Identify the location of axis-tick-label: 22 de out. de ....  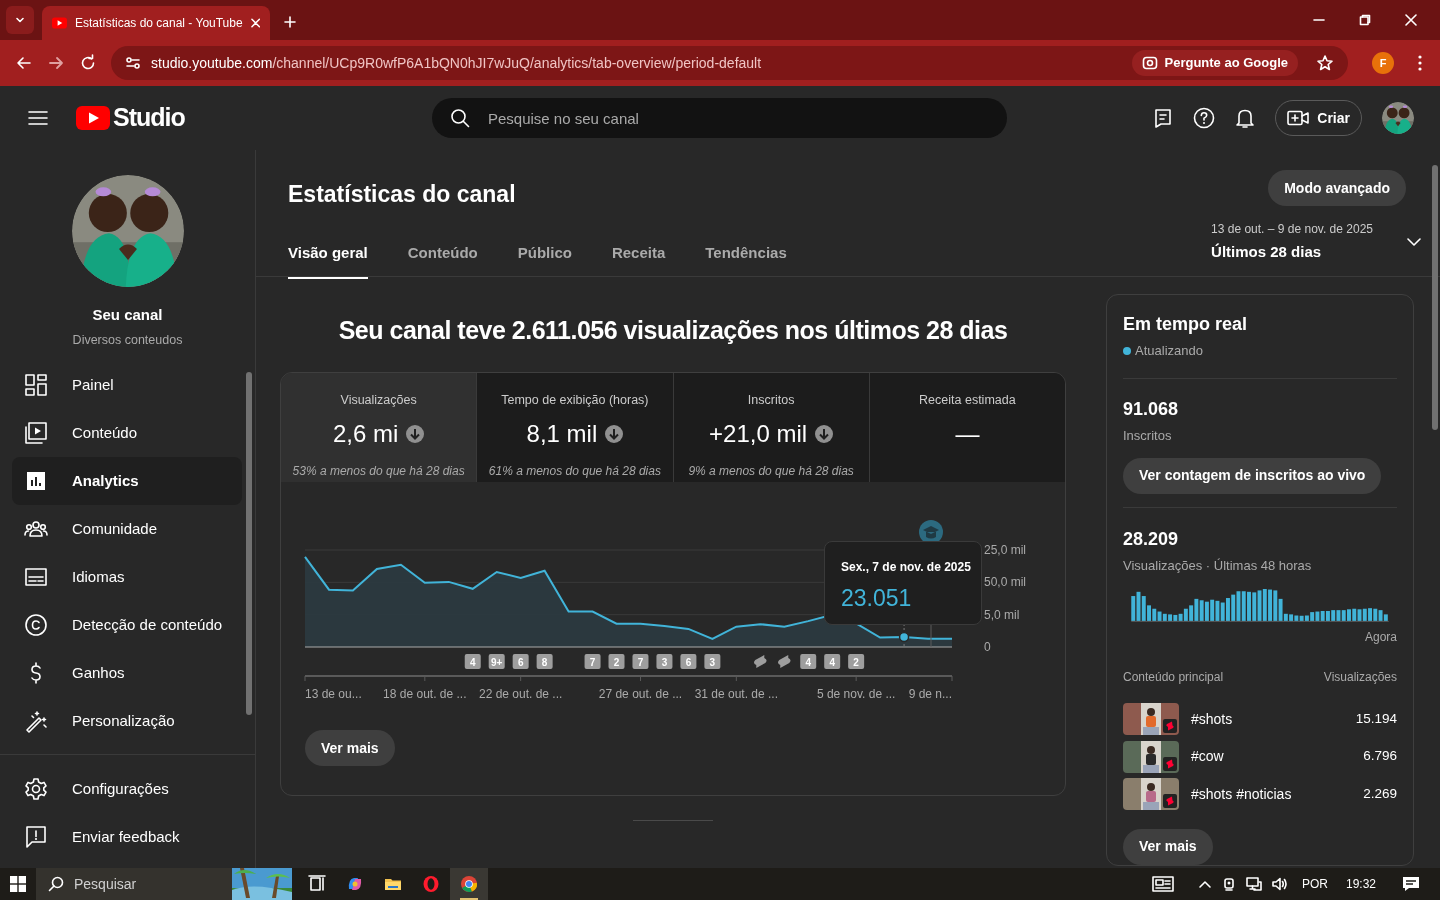
(520, 694).